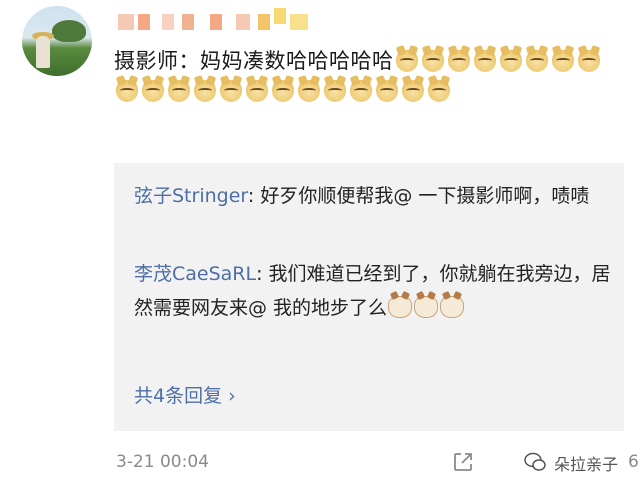 This screenshot has width=640, height=495. I want to click on post-content: 摄影师：妈妈凑数哈哈哈哈哈, so click(369, 76).